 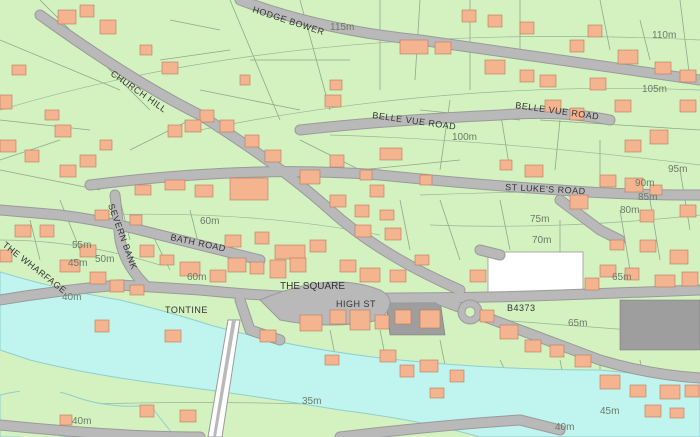 I want to click on label-bath-road: BATH ROAD, so click(x=198, y=242).